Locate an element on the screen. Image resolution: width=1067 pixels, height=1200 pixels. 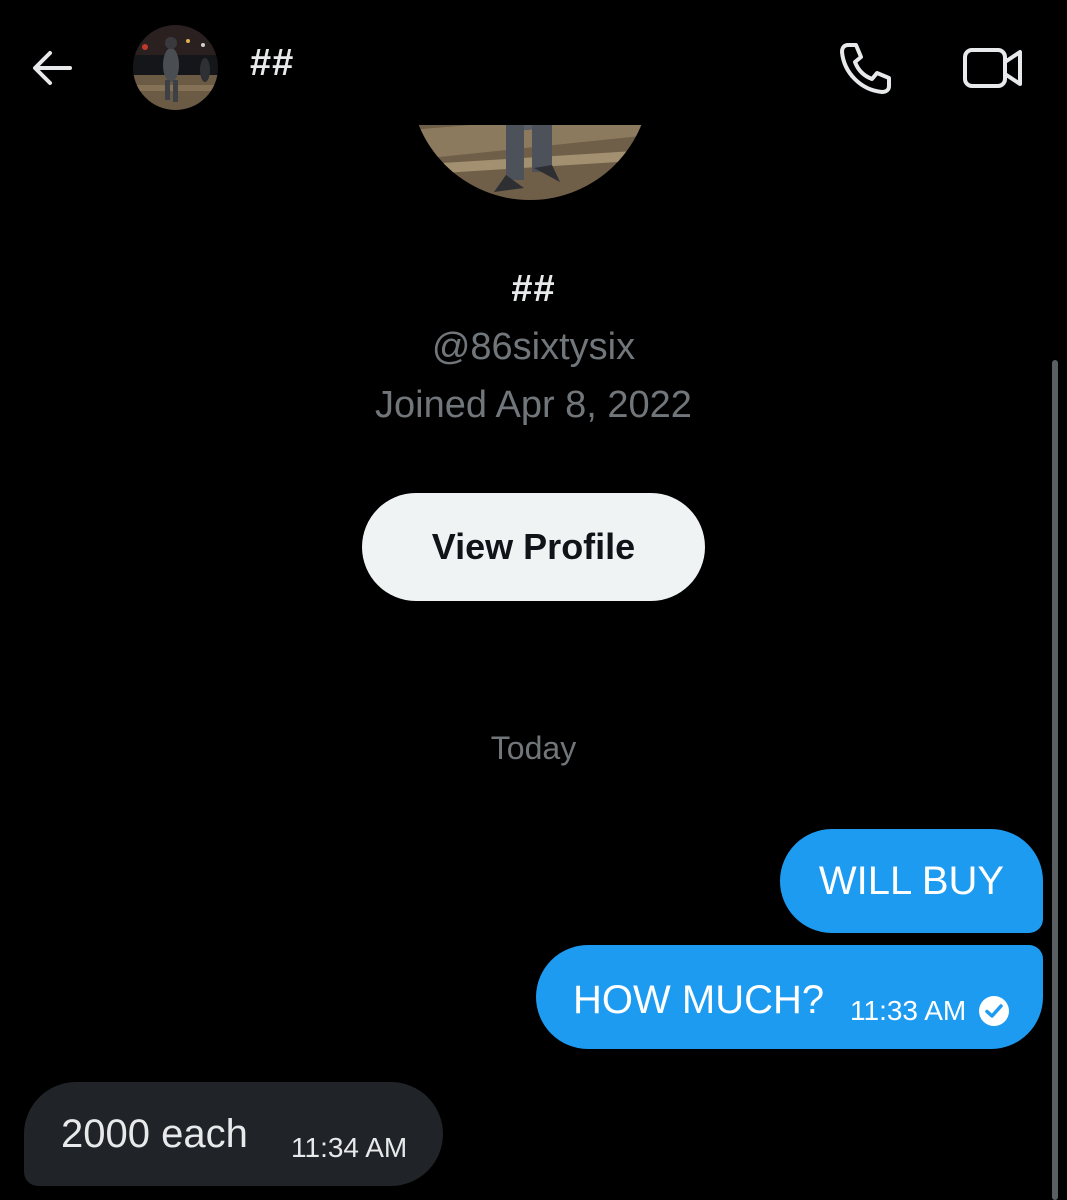
message-text: WILL BUY is located at coordinates (911, 880).